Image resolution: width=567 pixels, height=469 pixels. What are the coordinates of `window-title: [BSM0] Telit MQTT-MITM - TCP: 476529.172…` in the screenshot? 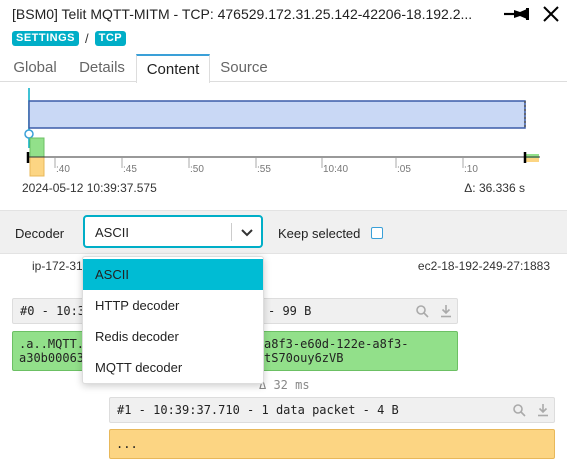 It's located at (242, 14).